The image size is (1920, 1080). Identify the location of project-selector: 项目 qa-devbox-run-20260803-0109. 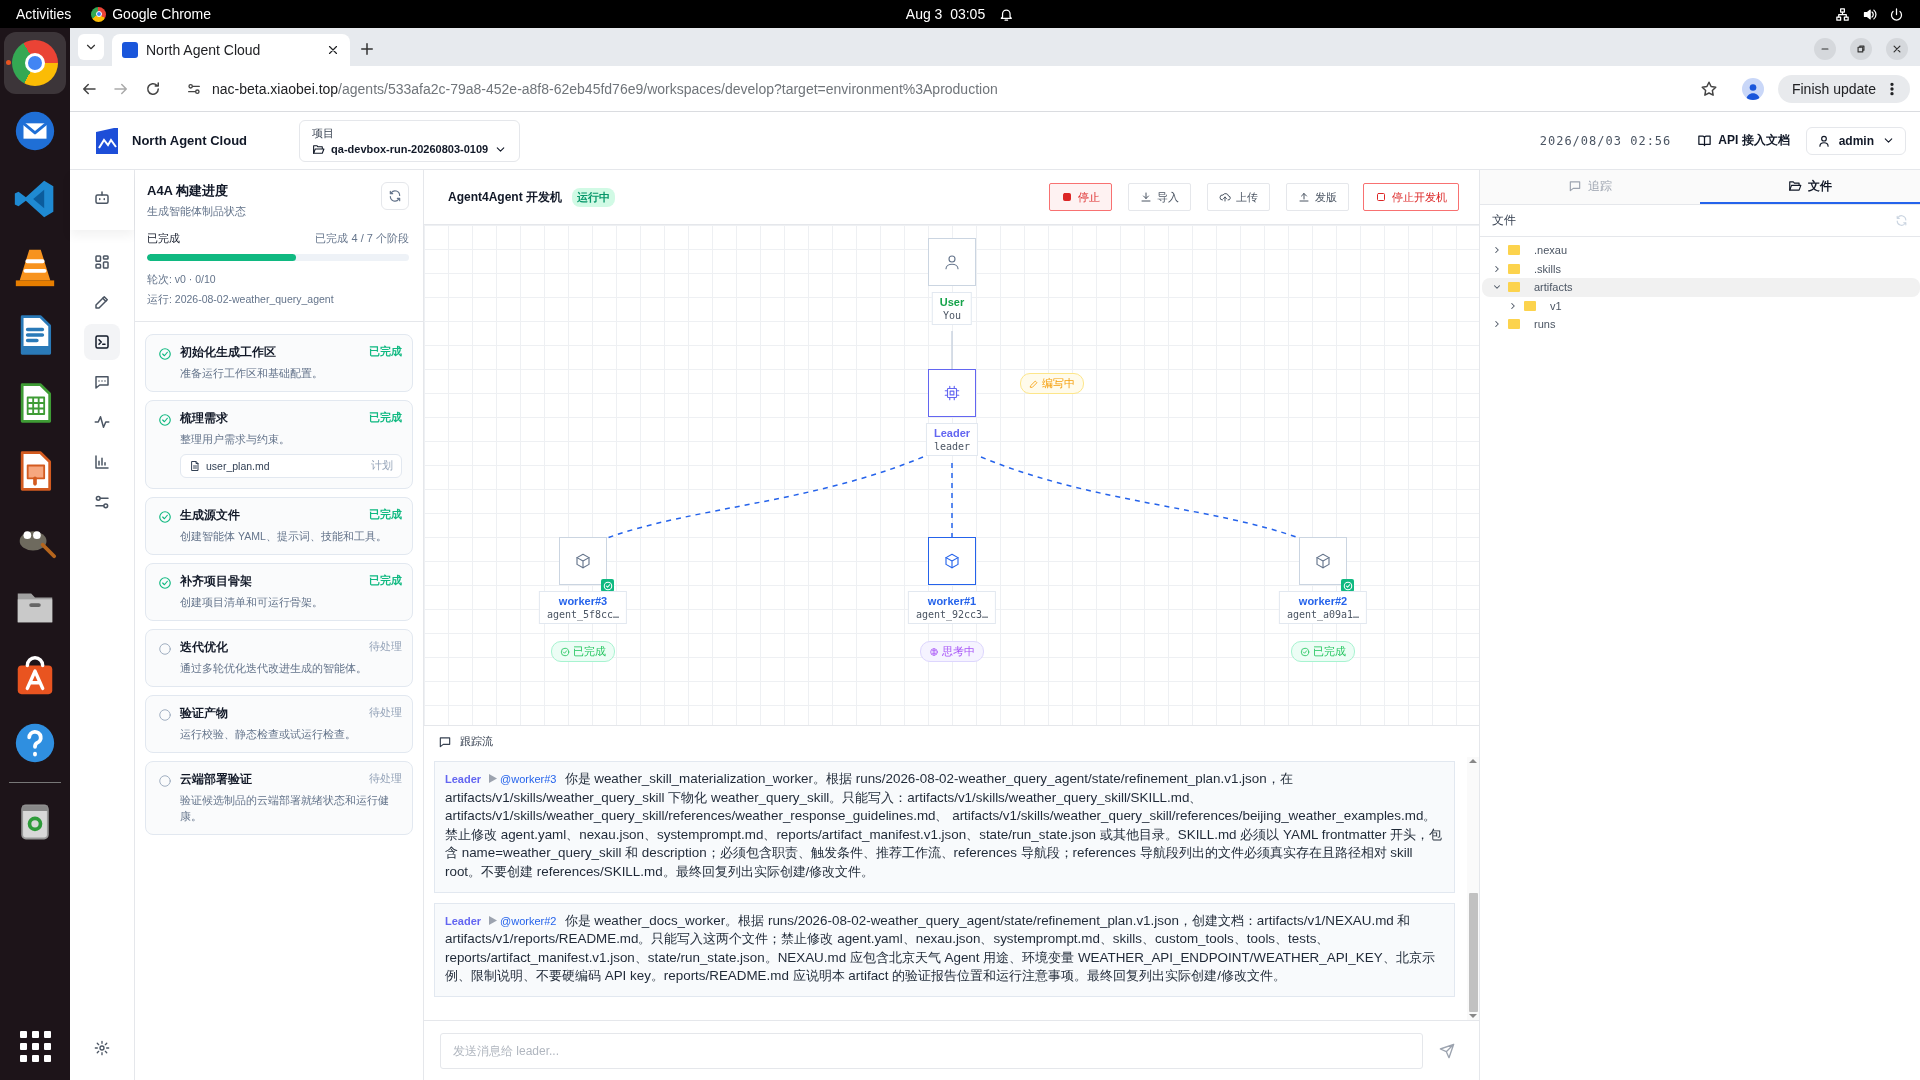
(410, 140).